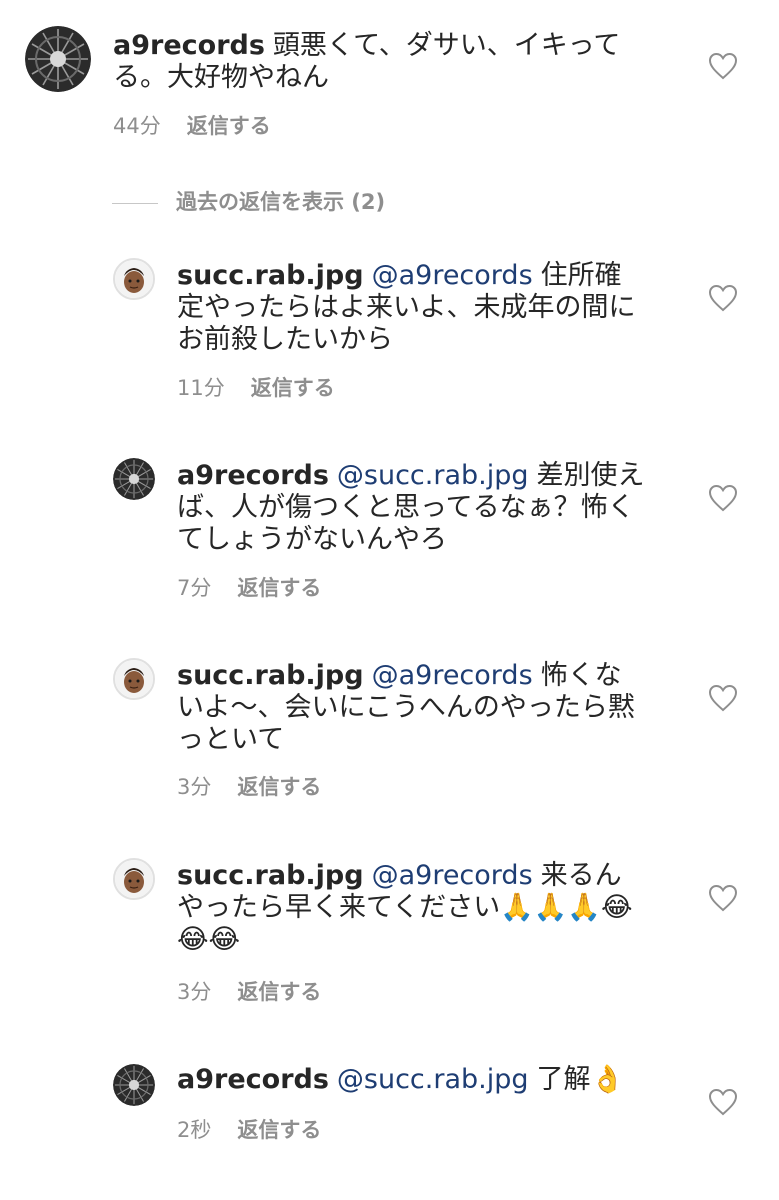 The height and width of the screenshot is (1200, 779). I want to click on comment-time: 44分, so click(137, 126).